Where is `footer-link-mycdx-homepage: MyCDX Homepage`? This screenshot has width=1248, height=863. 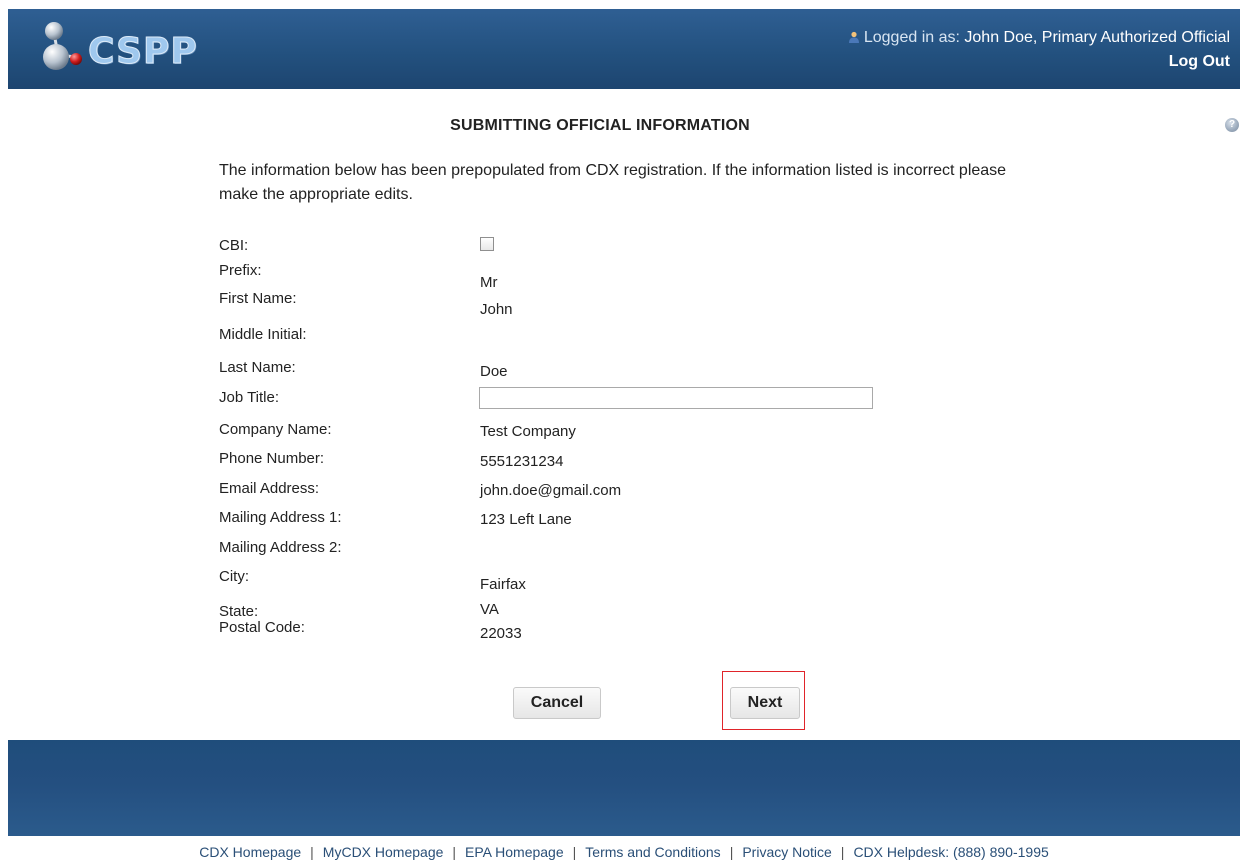 footer-link-mycdx-homepage: MyCDX Homepage is located at coordinates (383, 852).